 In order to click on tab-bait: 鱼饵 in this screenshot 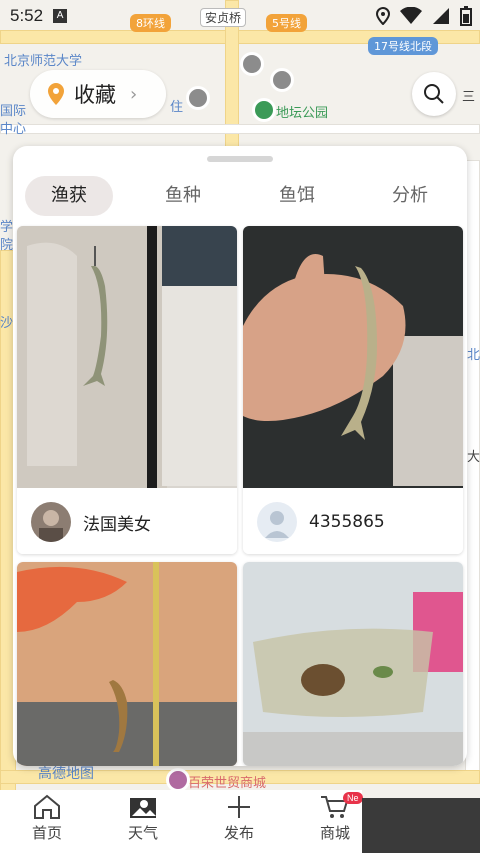, I will do `click(297, 196)`.